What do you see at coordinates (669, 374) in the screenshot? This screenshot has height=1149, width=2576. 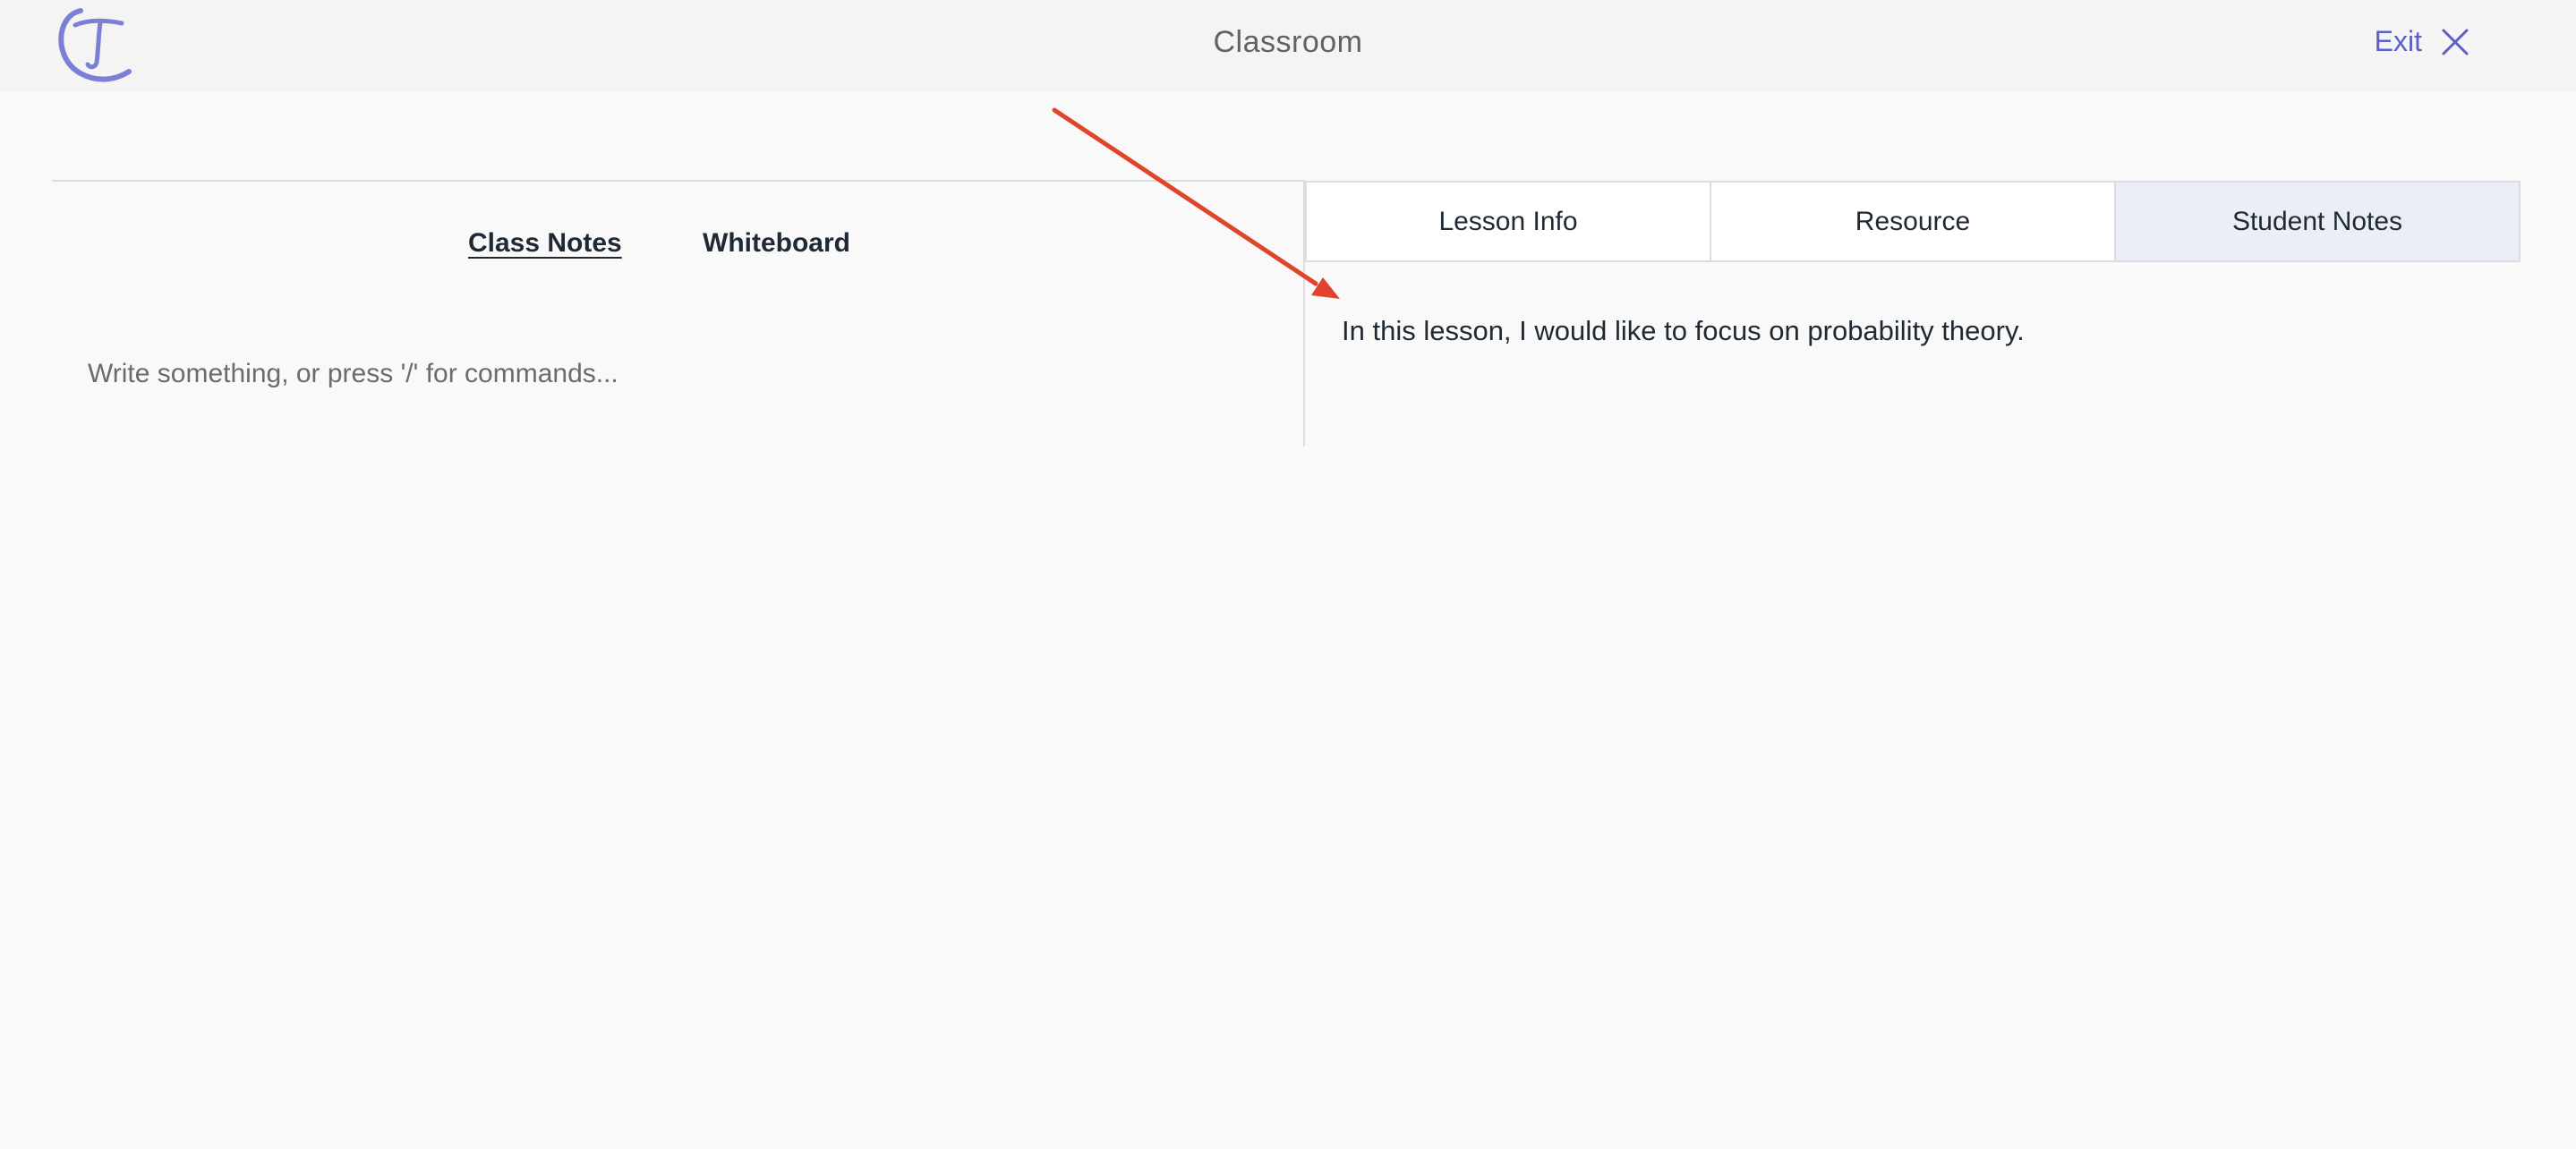 I see `notes-editor-input` at bounding box center [669, 374].